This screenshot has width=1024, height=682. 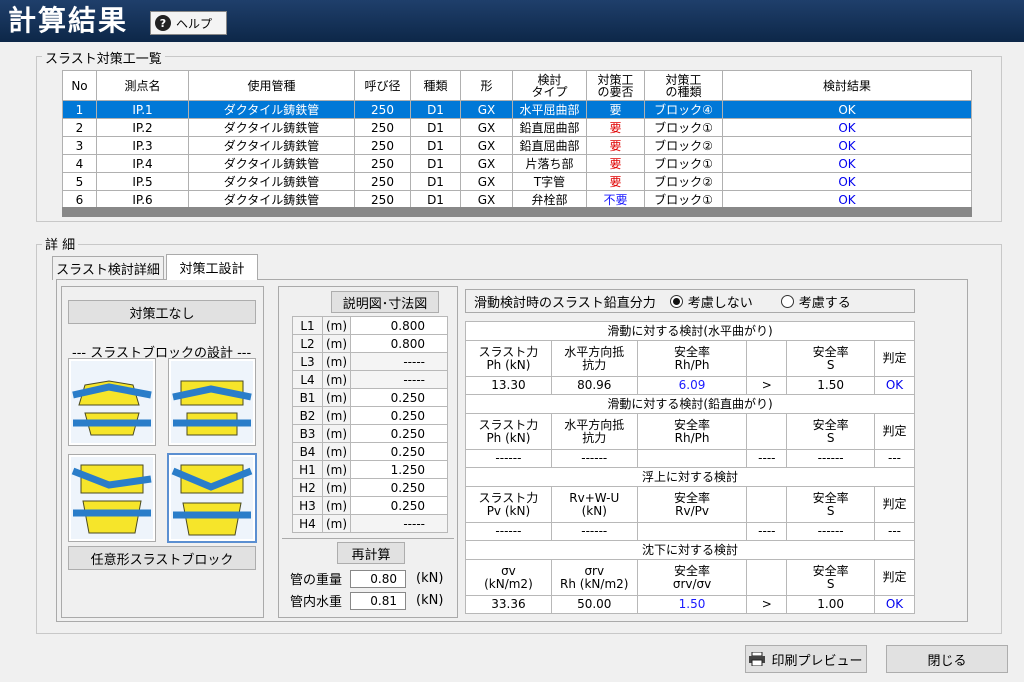 What do you see at coordinates (815, 301) in the screenshot?
I see `radio-consider: 考慮する` at bounding box center [815, 301].